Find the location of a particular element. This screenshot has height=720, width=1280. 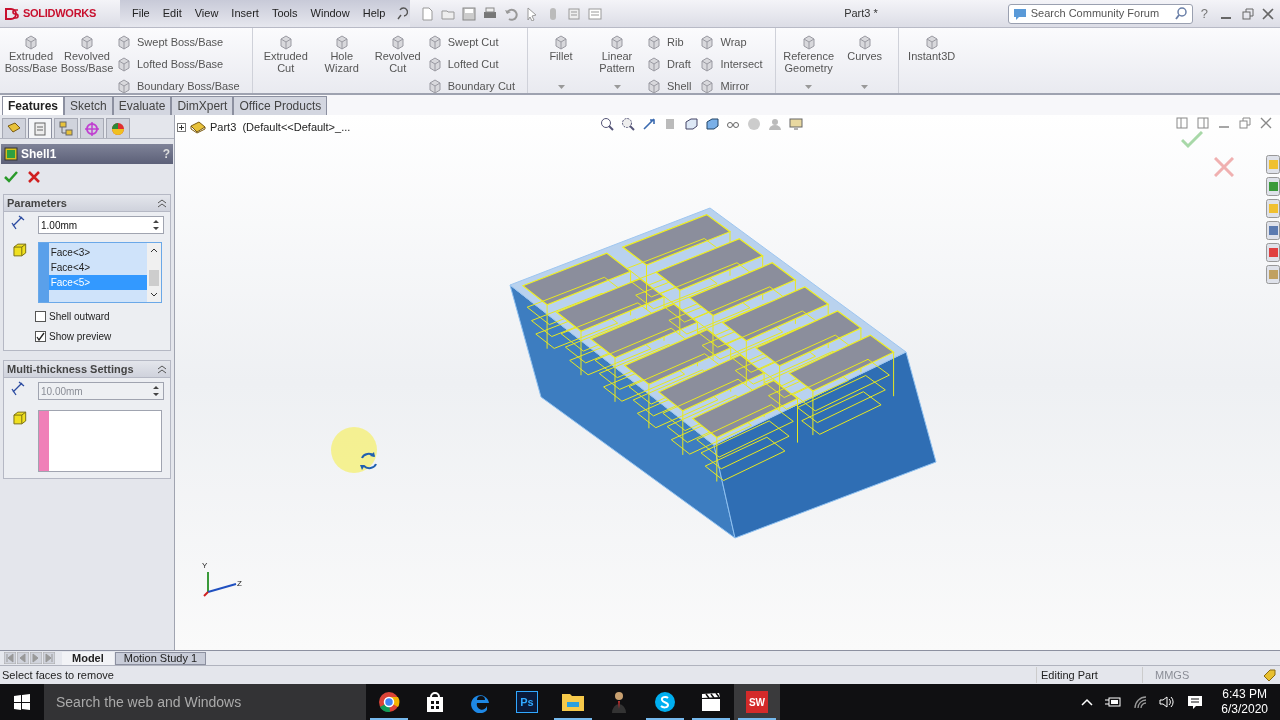

chevron-up-icon is located at coordinates (1087, 702).